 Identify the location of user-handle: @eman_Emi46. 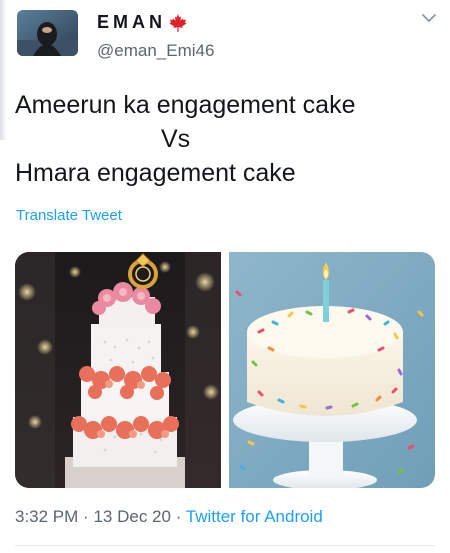
(155, 51).